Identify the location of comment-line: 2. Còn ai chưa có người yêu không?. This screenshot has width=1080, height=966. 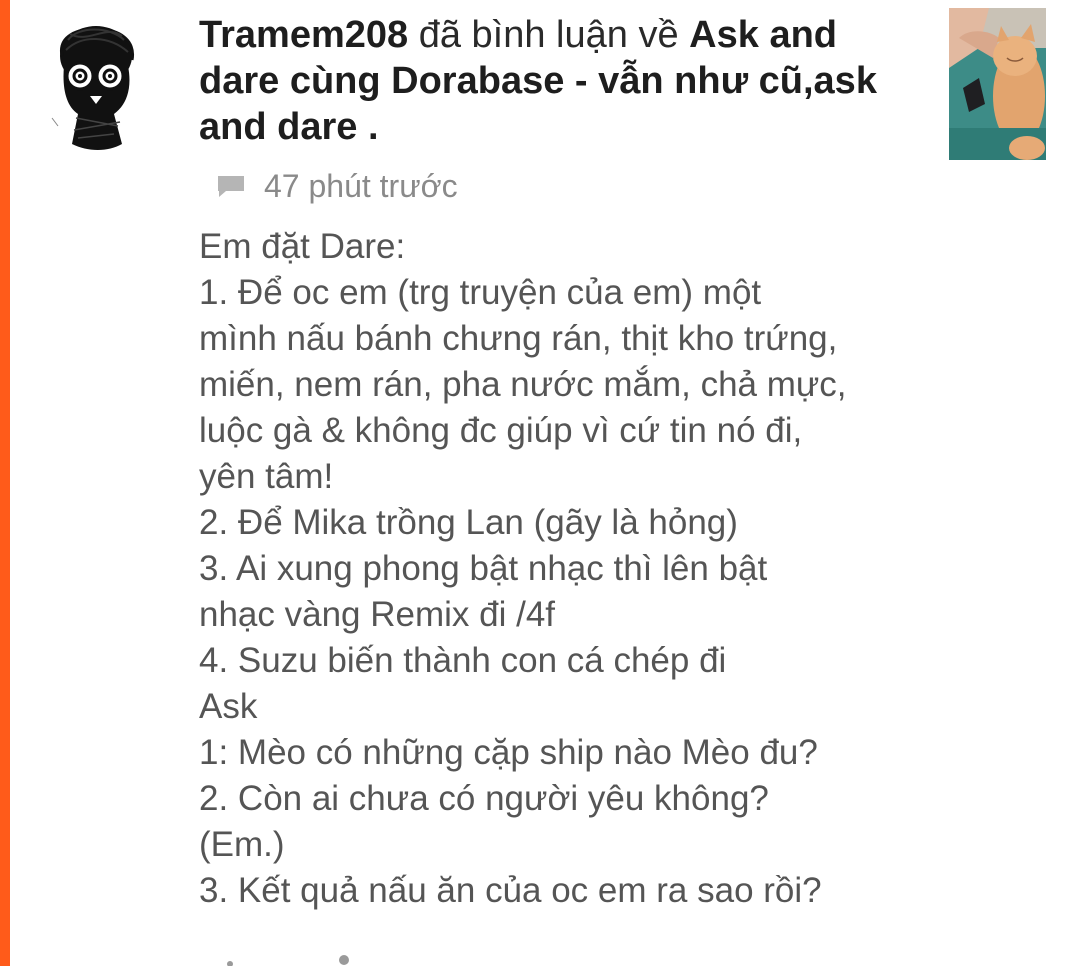
(484, 798).